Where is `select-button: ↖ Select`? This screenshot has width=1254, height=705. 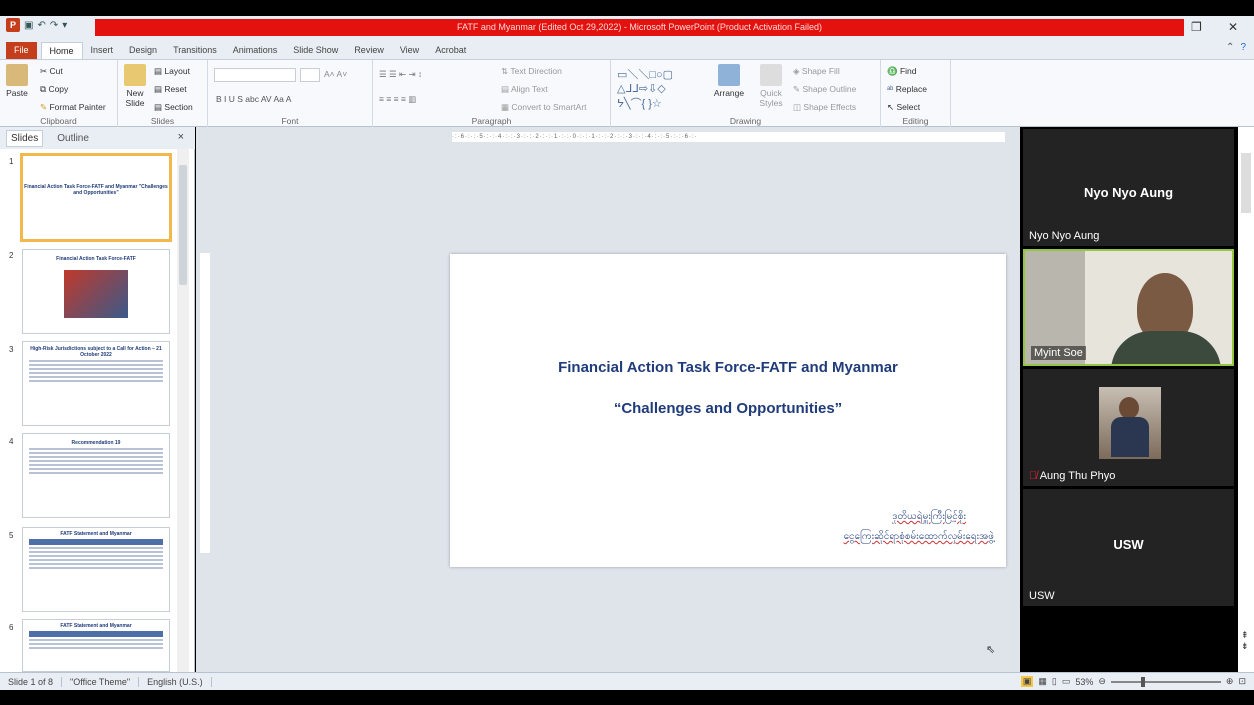
select-button: ↖ Select is located at coordinates (903, 107).